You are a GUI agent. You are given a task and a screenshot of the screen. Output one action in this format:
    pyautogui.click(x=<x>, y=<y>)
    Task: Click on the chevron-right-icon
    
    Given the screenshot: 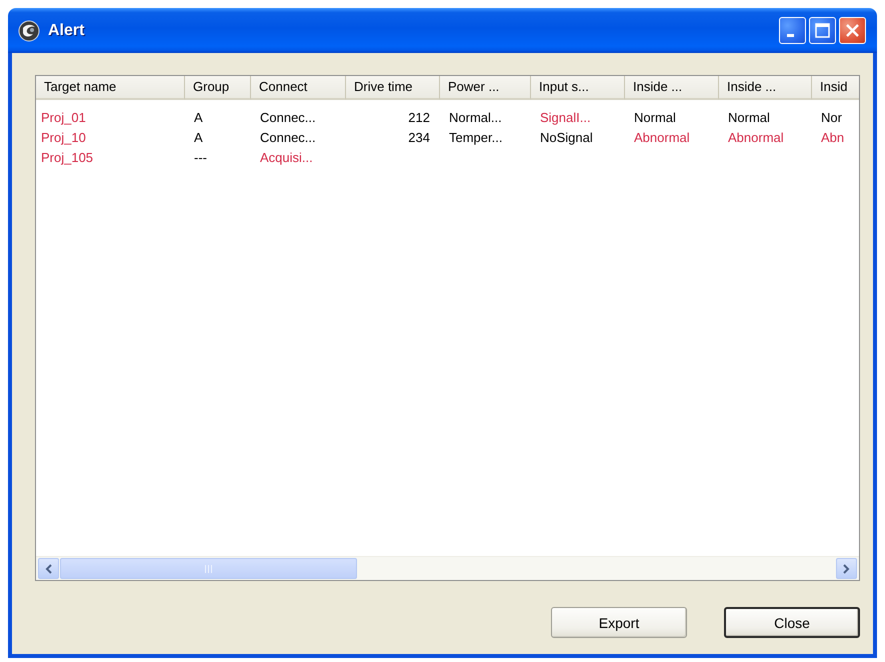 What is the action you would take?
    pyautogui.click(x=846, y=569)
    